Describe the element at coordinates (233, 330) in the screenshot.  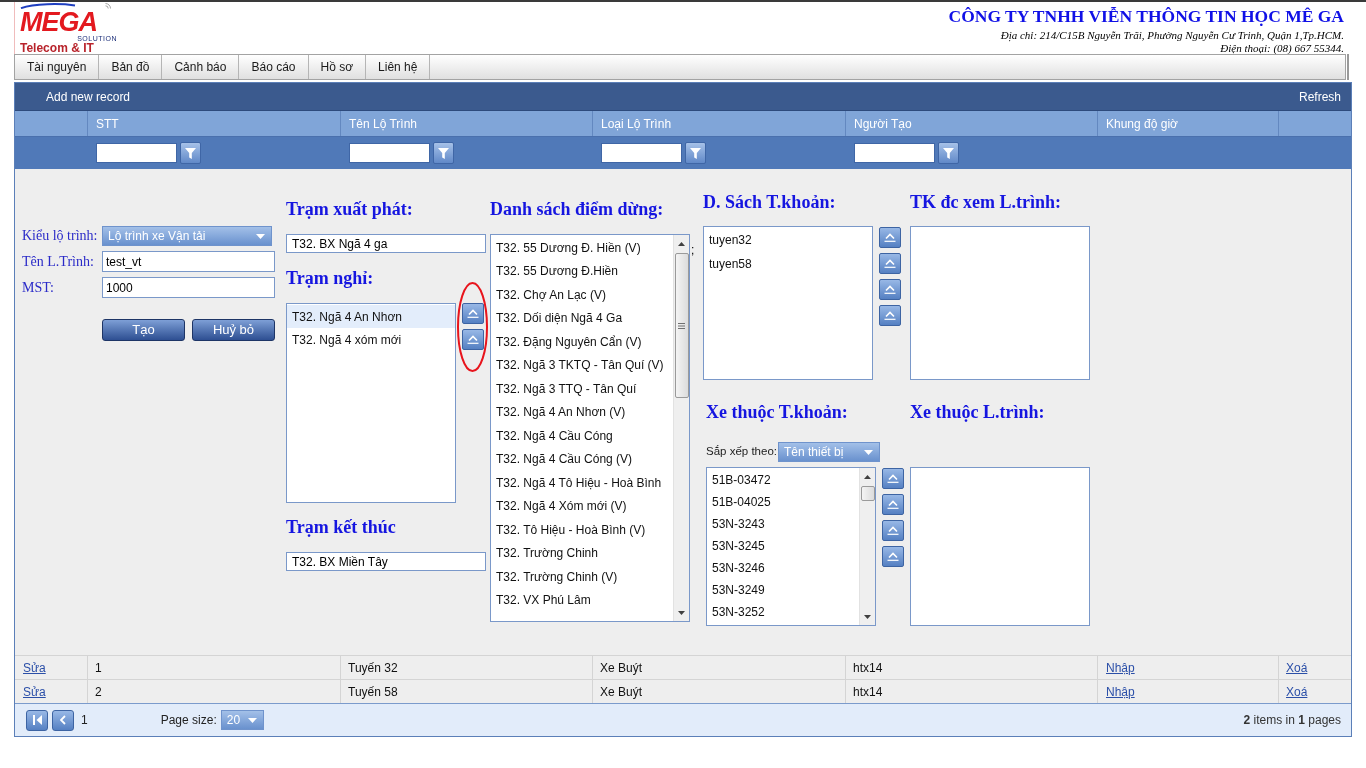
I see `cancel-button: Huỷ bỏ` at that location.